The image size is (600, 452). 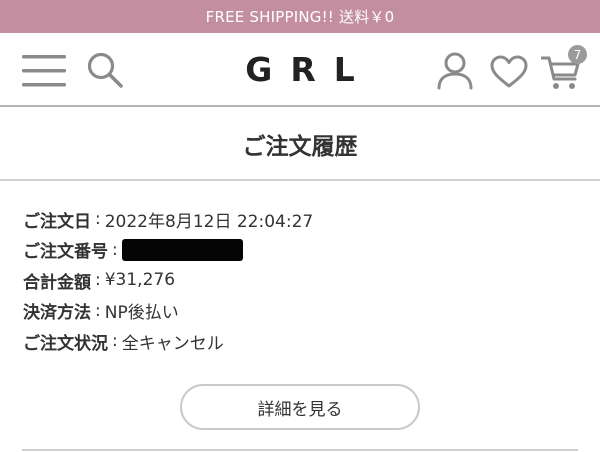 I want to click on payment-method-row: 決済方法 : NP後払い, so click(x=303, y=311).